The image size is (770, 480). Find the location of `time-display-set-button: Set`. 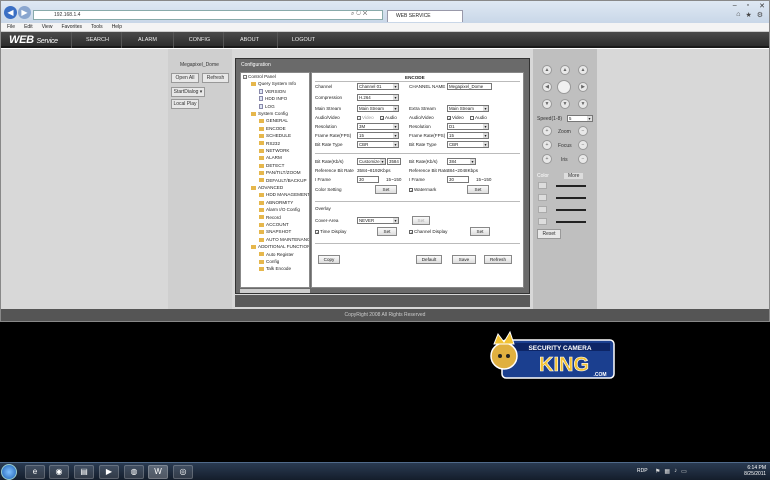

time-display-set-button: Set is located at coordinates (387, 231).